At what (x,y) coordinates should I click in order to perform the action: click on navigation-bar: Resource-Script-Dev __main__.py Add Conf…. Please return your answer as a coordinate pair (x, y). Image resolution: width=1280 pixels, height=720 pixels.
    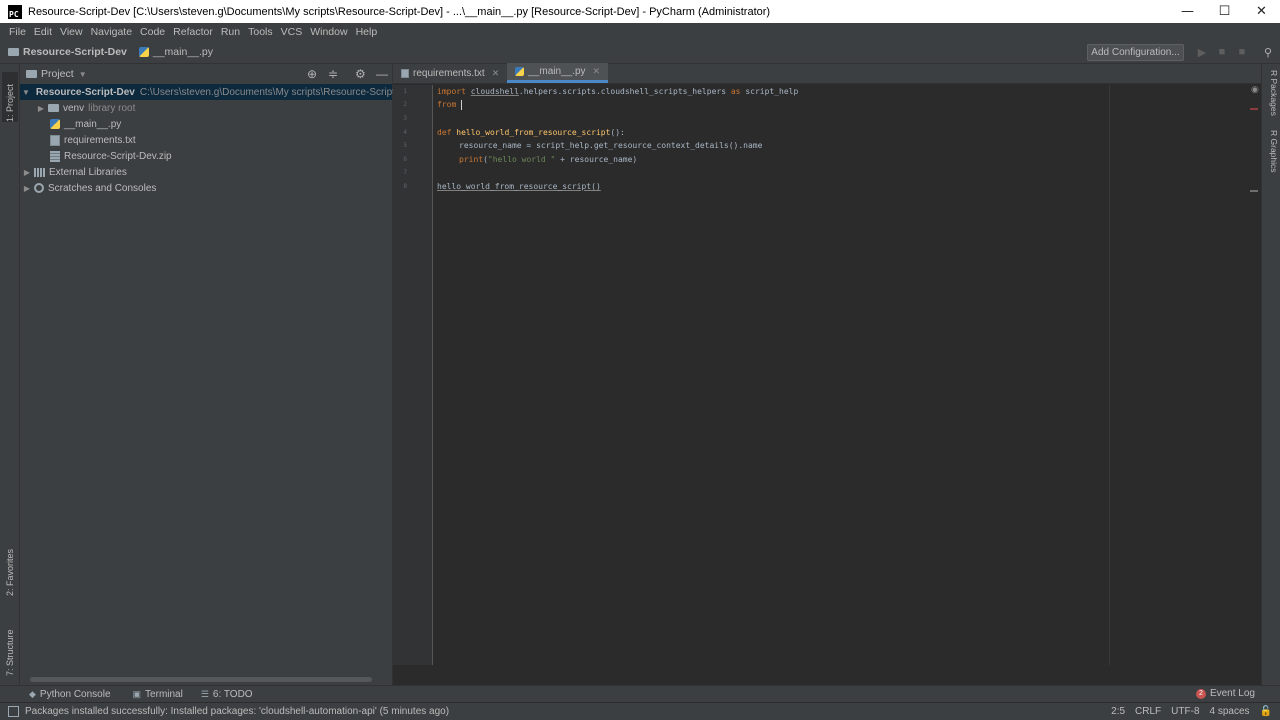
    Looking at the image, I should click on (640, 52).